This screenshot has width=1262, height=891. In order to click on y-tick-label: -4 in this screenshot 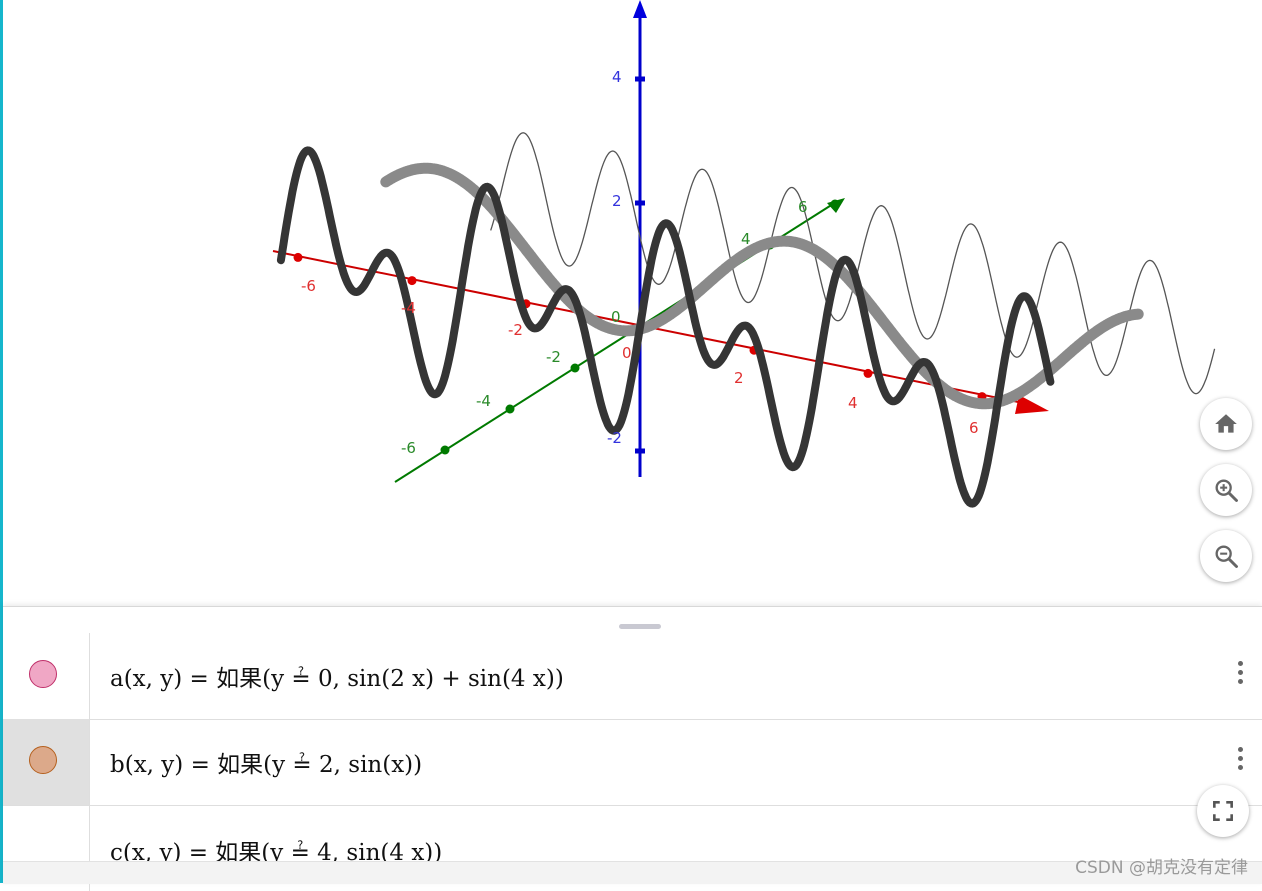, I will do `click(483, 401)`.